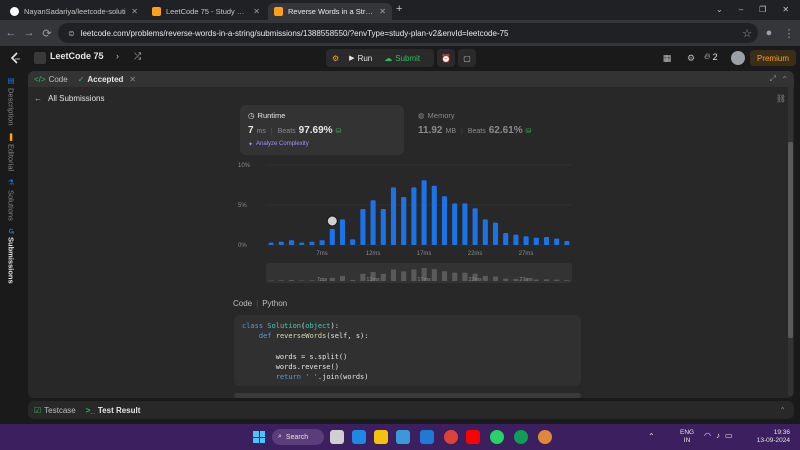  What do you see at coordinates (71, 33) in the screenshot?
I see `site-info-icon: ⊜` at bounding box center [71, 33].